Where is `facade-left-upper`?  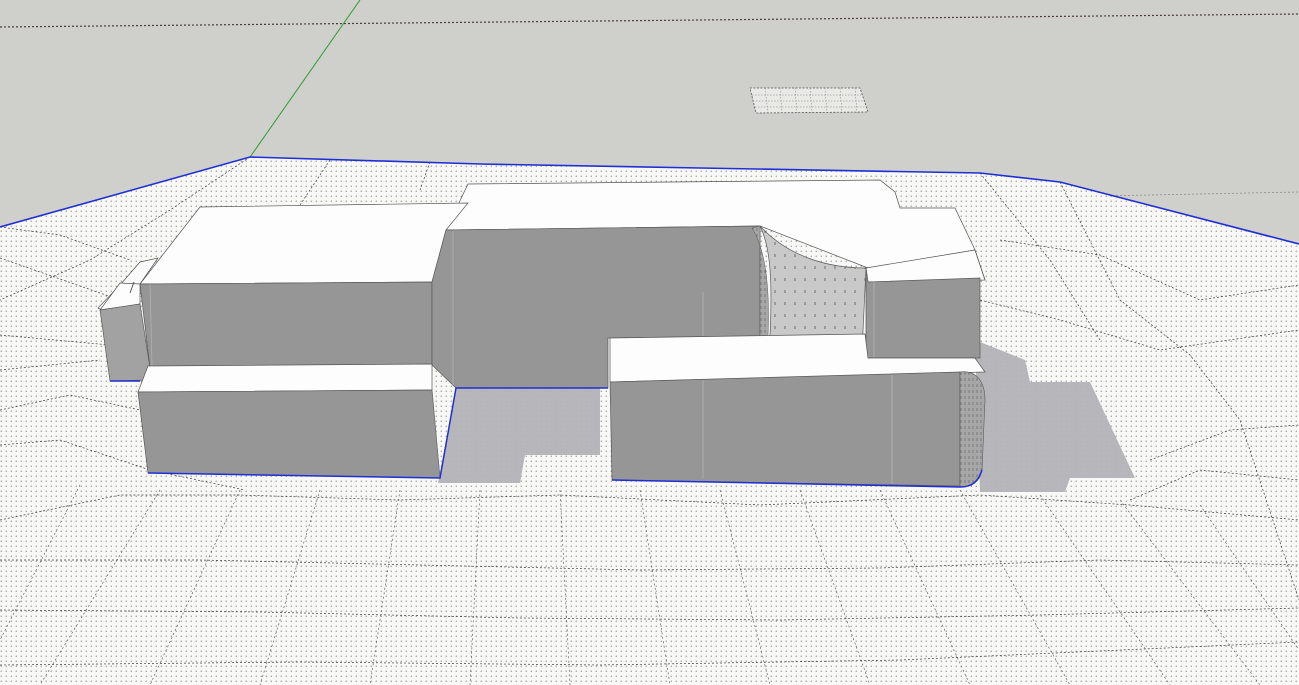
facade-left-upper is located at coordinates (286, 325).